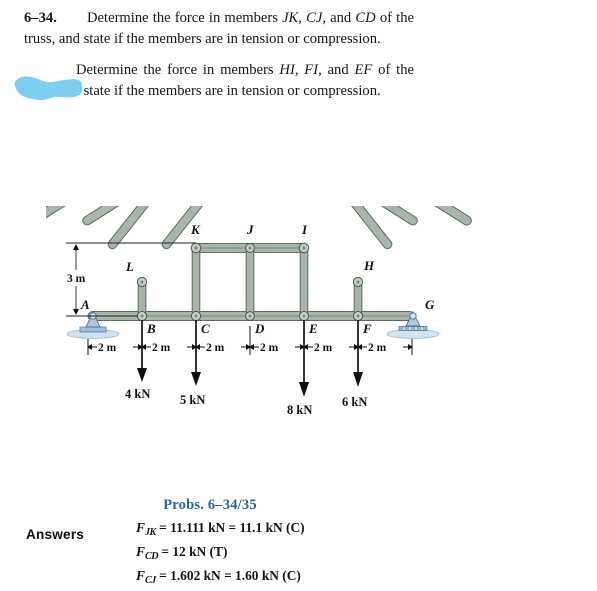 The image size is (597, 591). I want to click on paragraph-2-members-2: EF, so click(363, 70).